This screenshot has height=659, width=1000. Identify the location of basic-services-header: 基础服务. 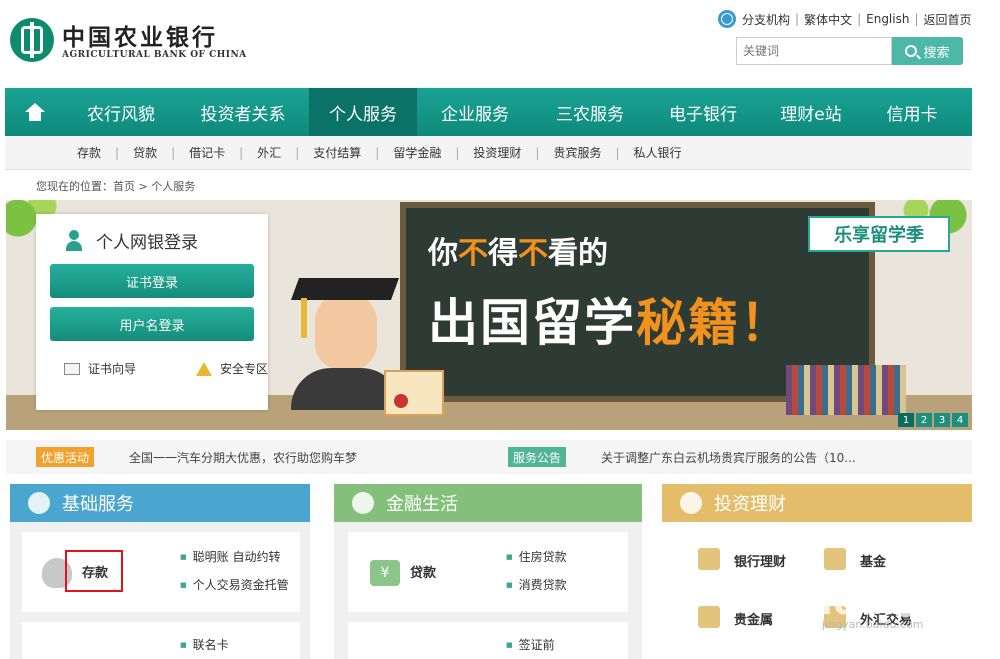
(160, 503).